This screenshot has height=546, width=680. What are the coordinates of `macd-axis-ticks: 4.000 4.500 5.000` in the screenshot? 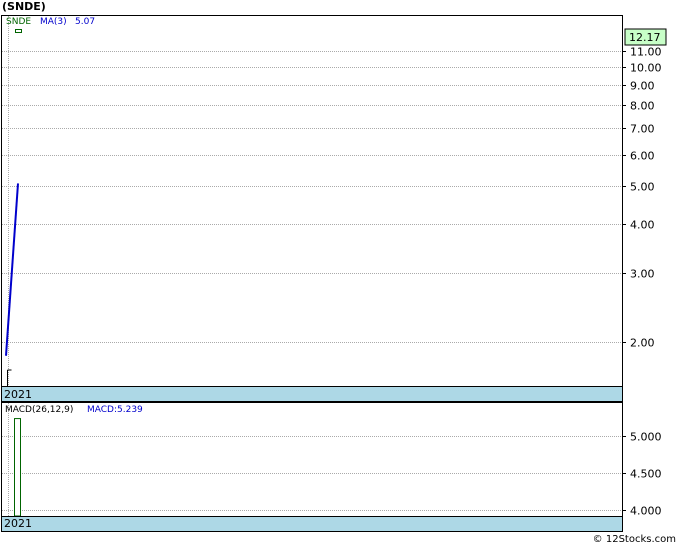 It's located at (642, 474).